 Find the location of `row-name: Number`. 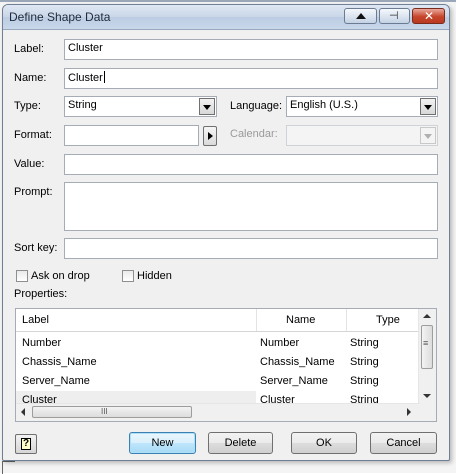

row-name: Number is located at coordinates (280, 343).